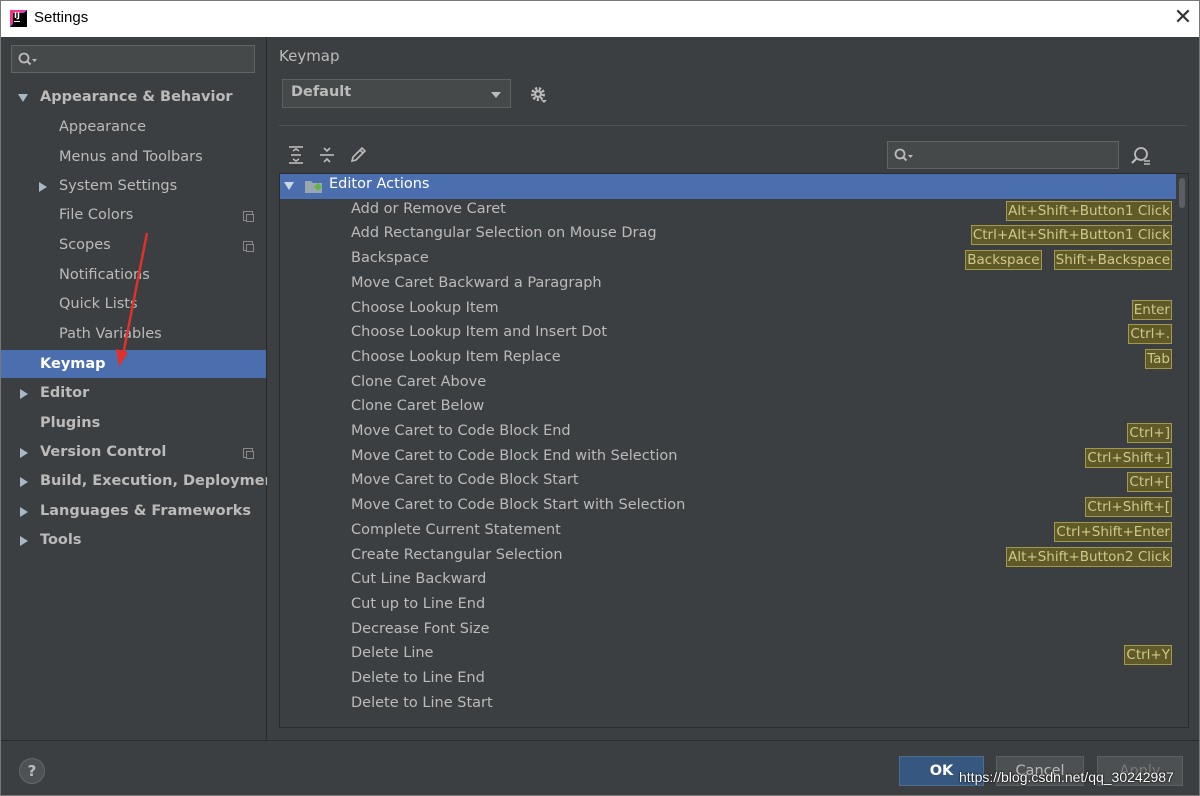  I want to click on sidebar-item-build-execution-deployment: Build, Execution, Deployment, so click(161, 481).